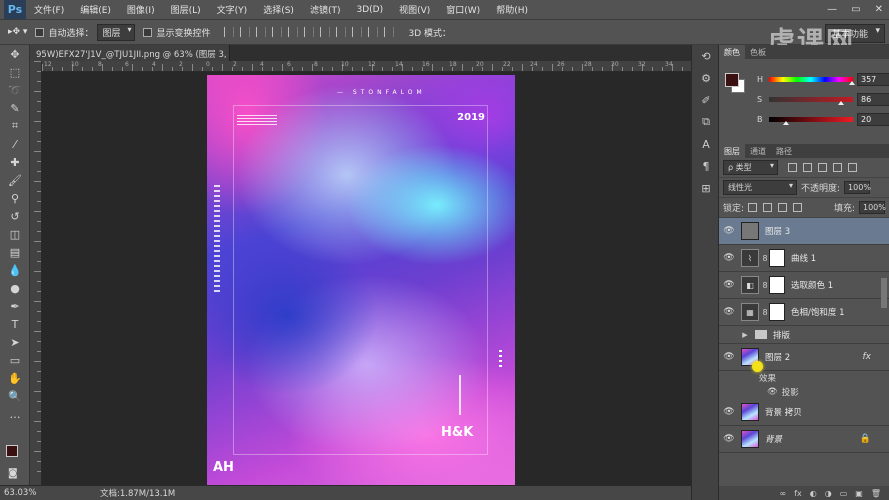 The width and height of the screenshot is (889, 500). I want to click on filter-type-icon, so click(822, 167).